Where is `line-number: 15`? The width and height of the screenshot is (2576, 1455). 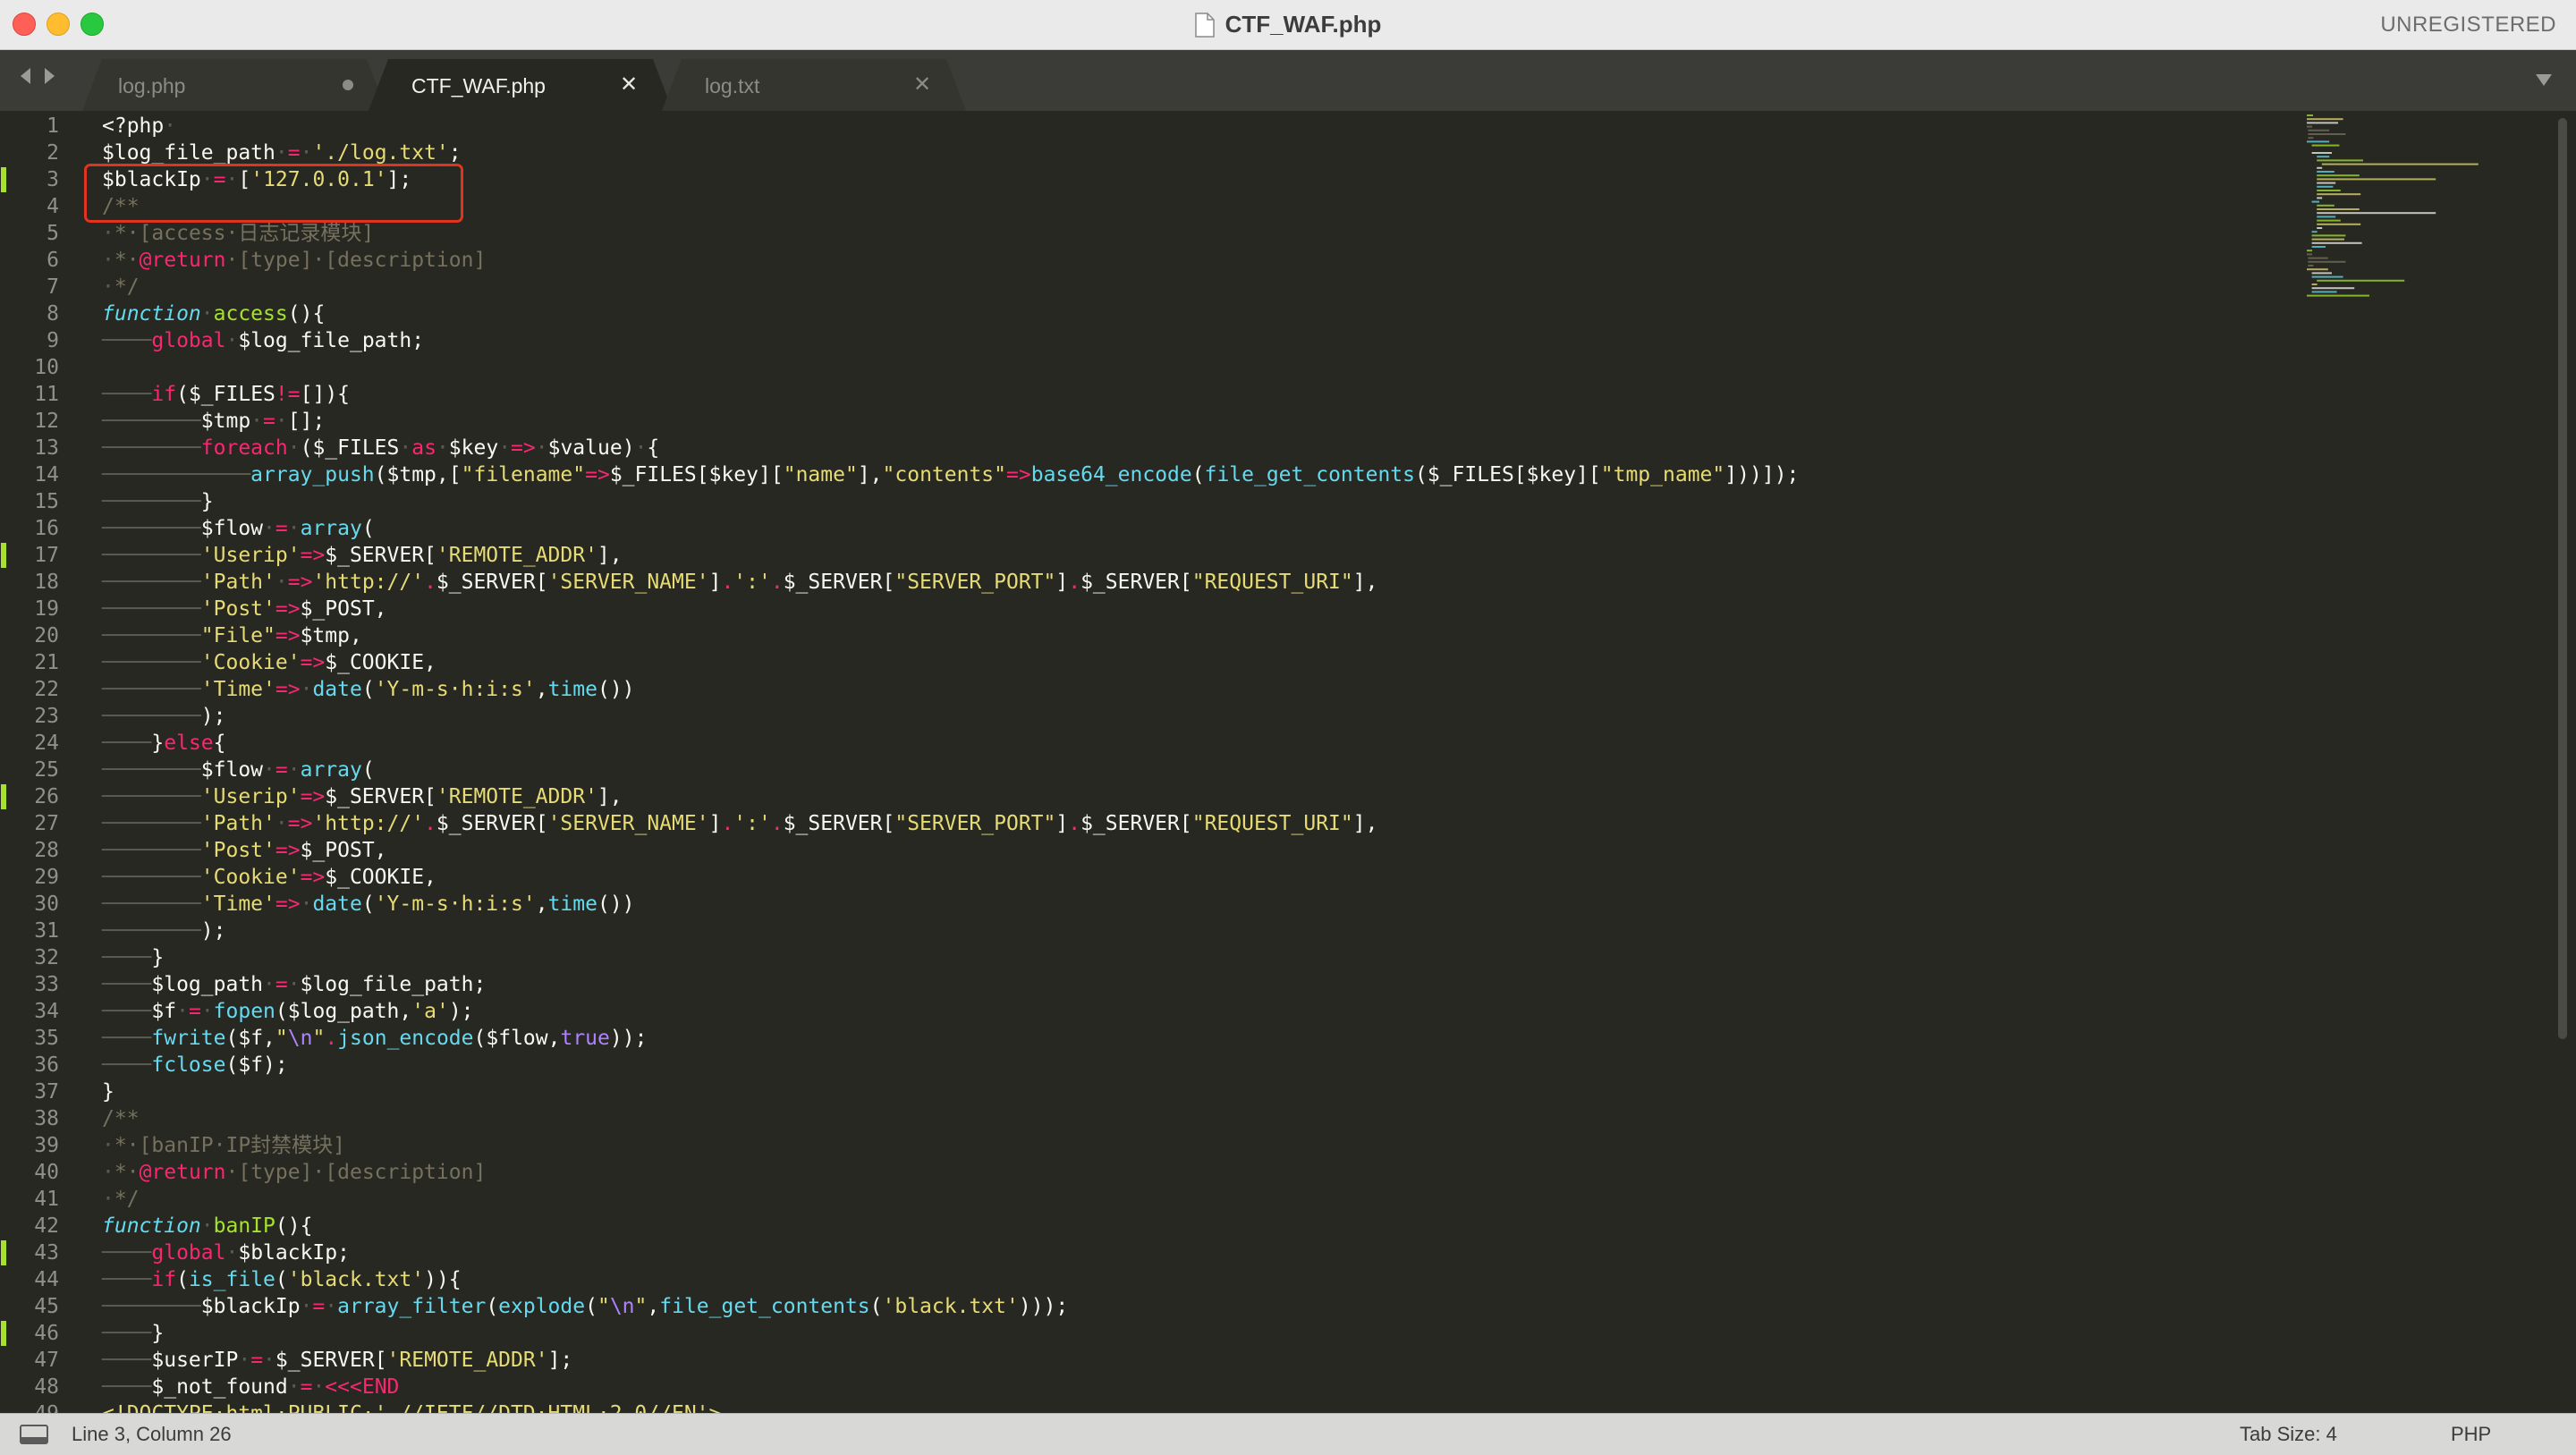
line-number: 15 is located at coordinates (46, 502).